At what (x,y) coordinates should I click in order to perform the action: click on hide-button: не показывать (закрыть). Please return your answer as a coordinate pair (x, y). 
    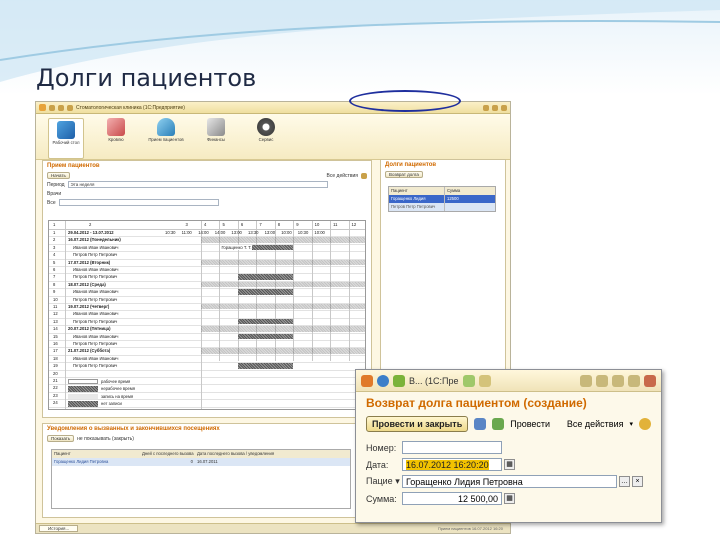
    Looking at the image, I should click on (105, 439).